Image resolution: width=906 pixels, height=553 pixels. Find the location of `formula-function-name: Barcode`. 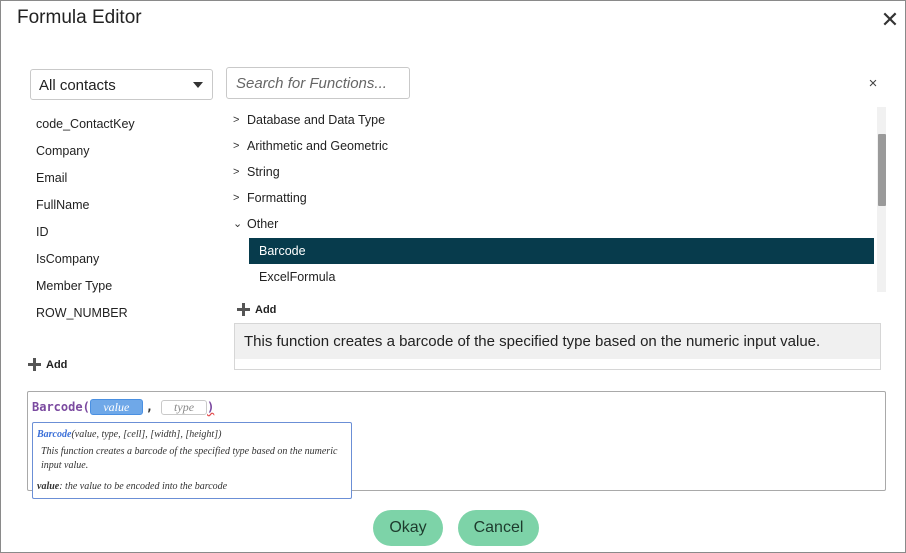

formula-function-name: Barcode is located at coordinates (57, 407).